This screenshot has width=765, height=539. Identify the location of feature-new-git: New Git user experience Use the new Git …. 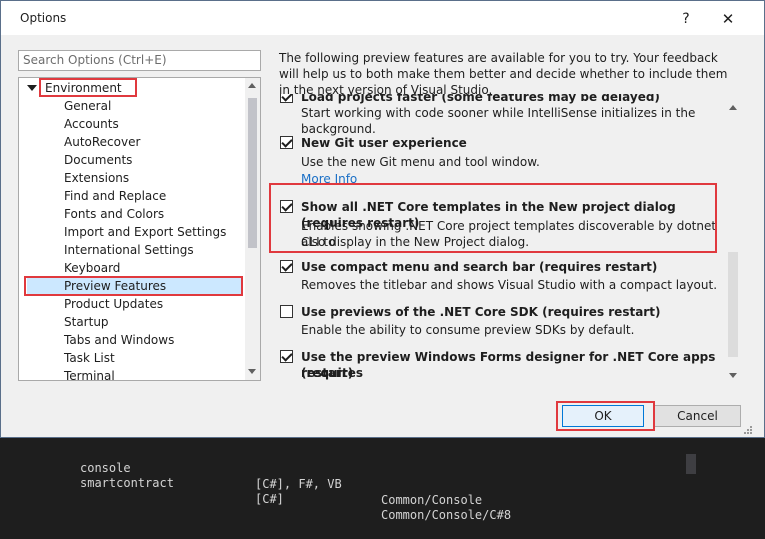
(498, 160).